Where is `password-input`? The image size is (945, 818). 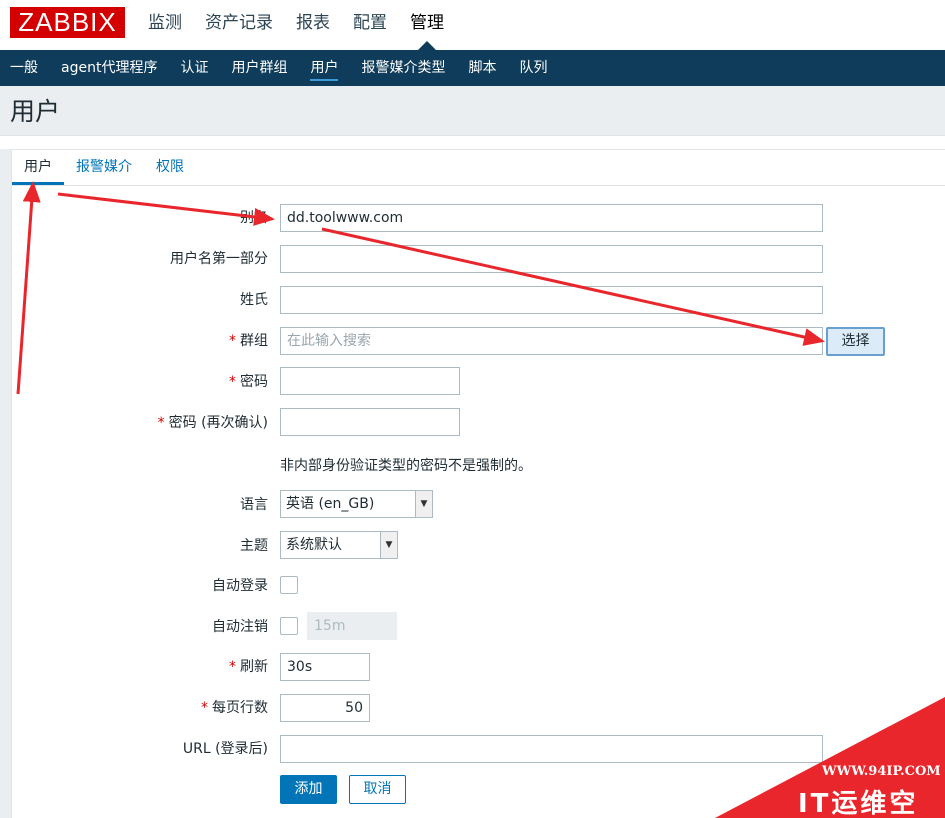
password-input is located at coordinates (370, 381).